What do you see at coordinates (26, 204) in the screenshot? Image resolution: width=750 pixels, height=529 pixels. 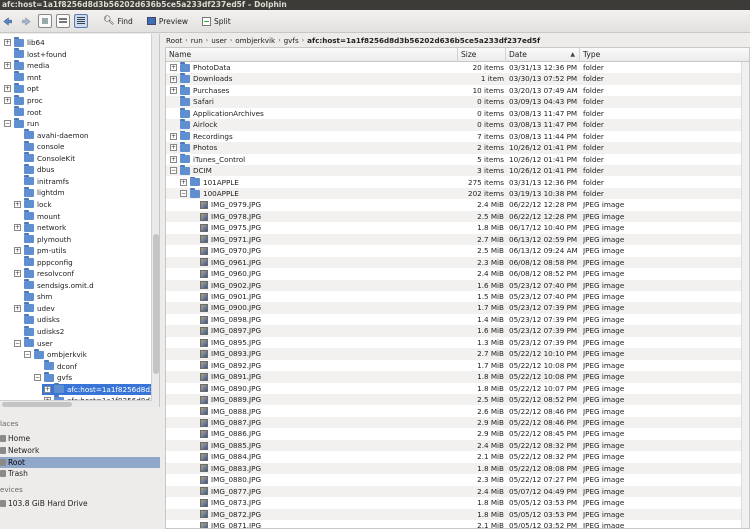 I see `tree-item: + lock` at bounding box center [26, 204].